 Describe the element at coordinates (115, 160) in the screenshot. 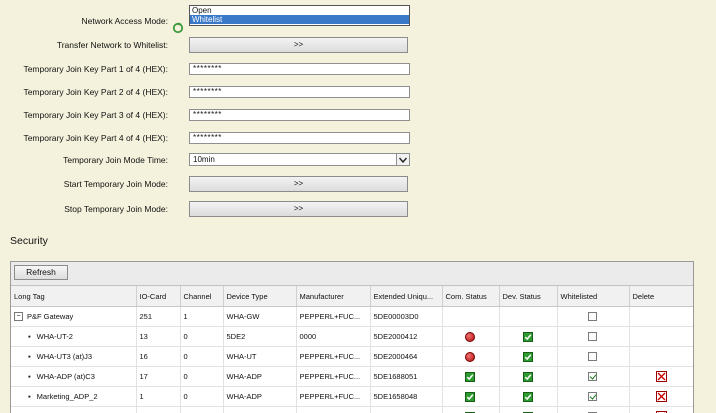

I see `join-mode-time-label: Temporary Join Mode Time:` at that location.